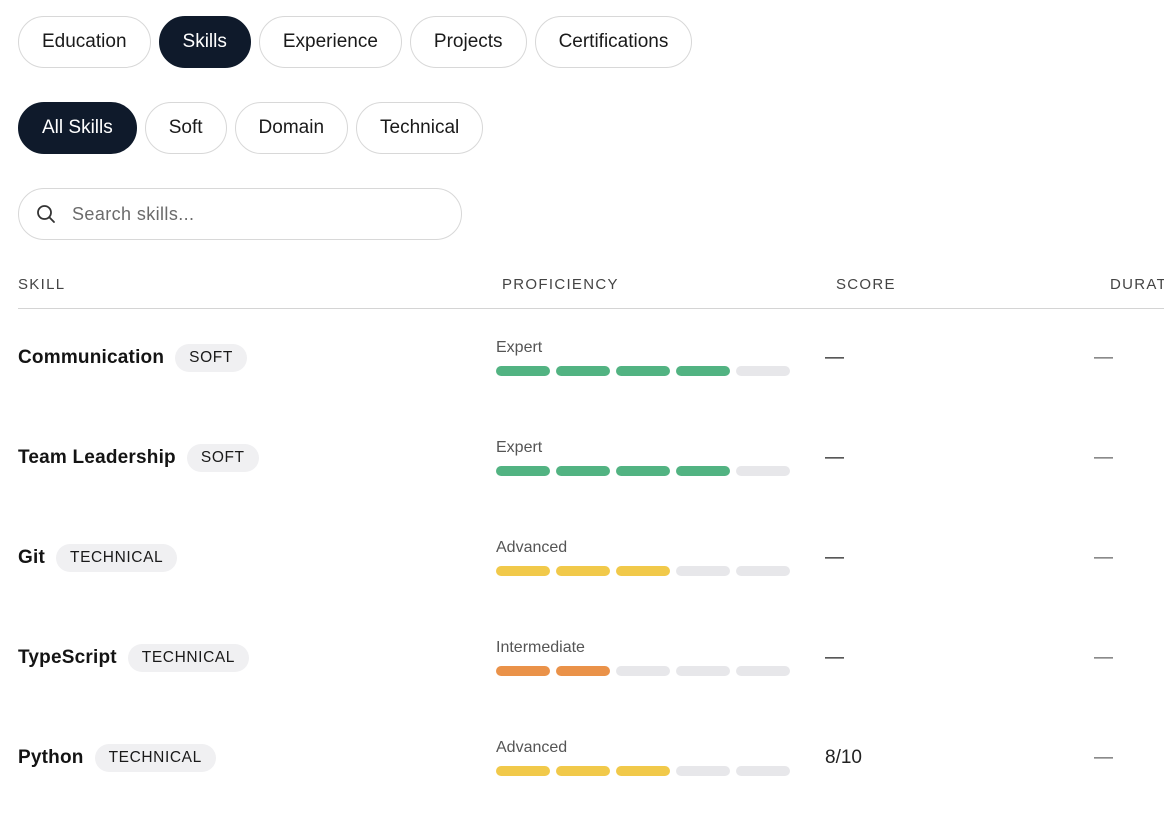 Image resolution: width=1164 pixels, height=822 pixels. I want to click on skill-name: Python, so click(51, 757).